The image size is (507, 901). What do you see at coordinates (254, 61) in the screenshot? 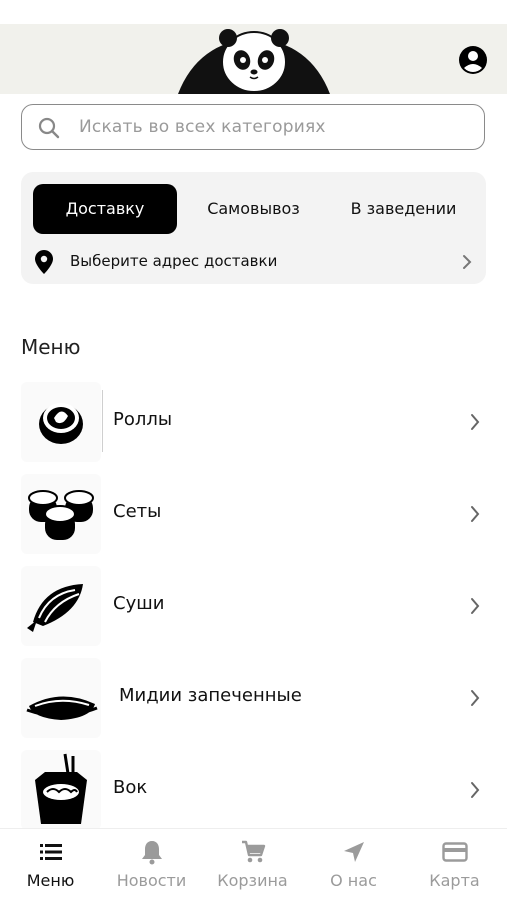
I see `panda-logo` at bounding box center [254, 61].